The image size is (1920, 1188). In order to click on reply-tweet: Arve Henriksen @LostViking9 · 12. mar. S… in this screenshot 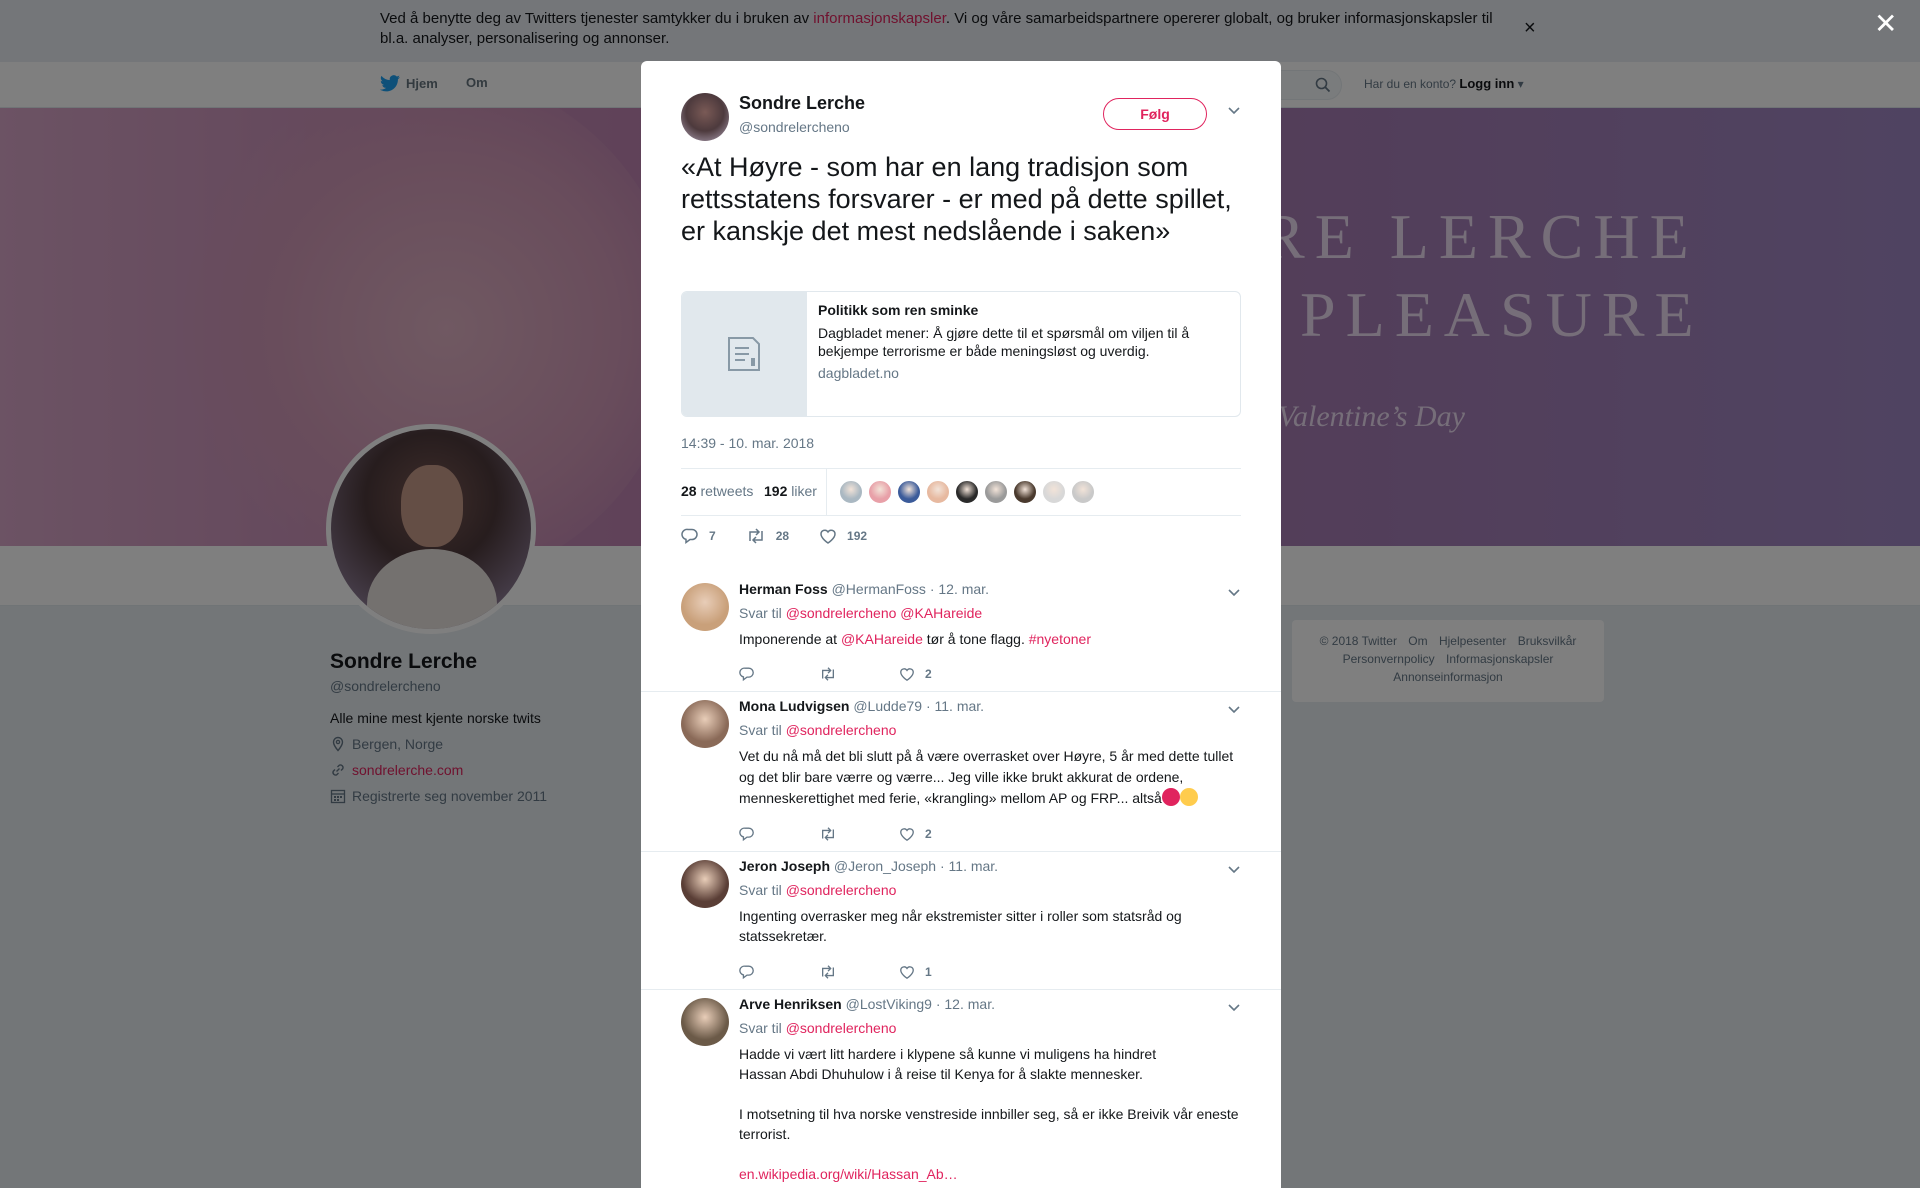, I will do `click(961, 1089)`.